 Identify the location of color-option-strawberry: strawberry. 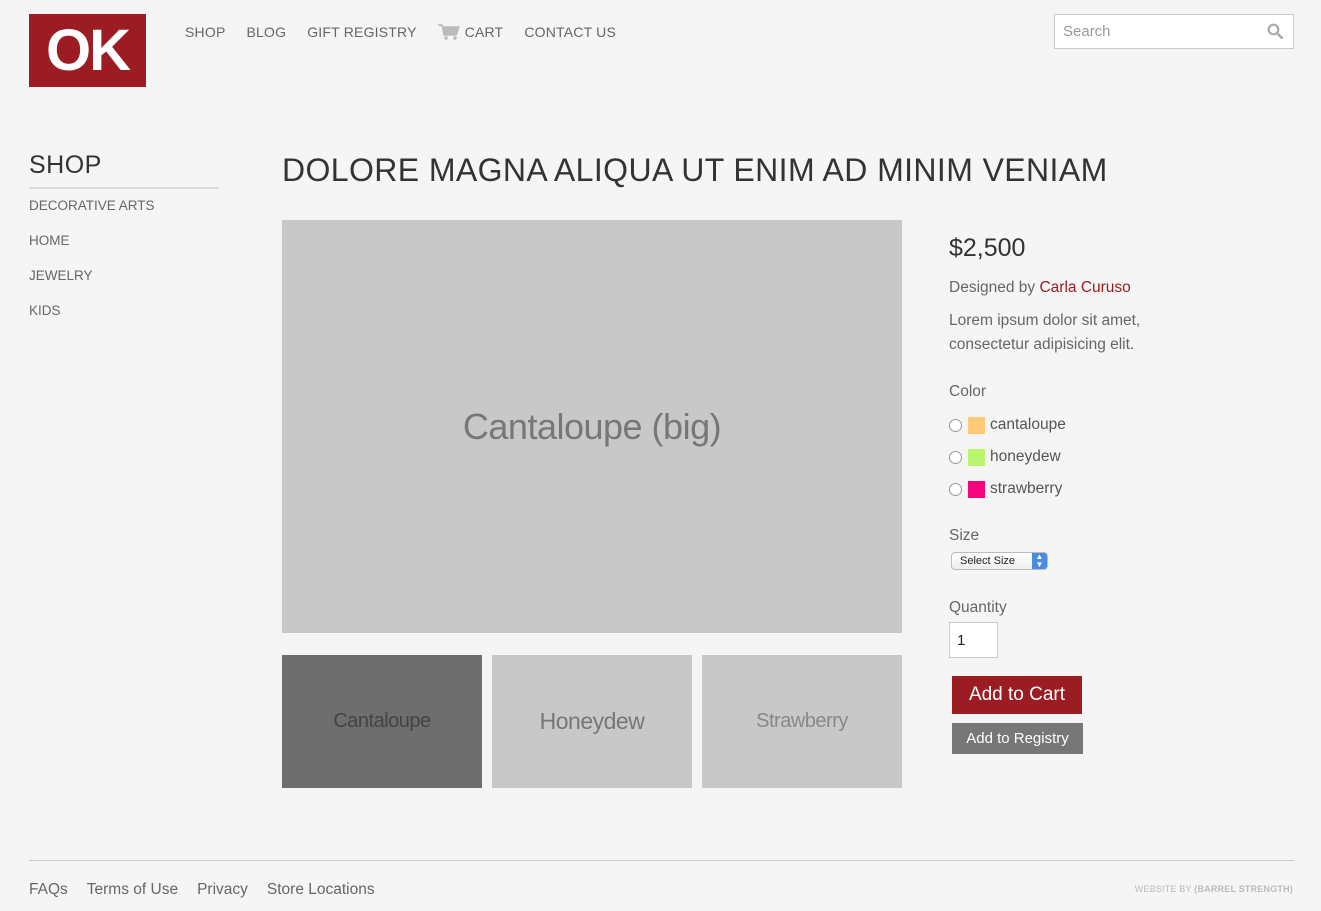
(1005, 489).